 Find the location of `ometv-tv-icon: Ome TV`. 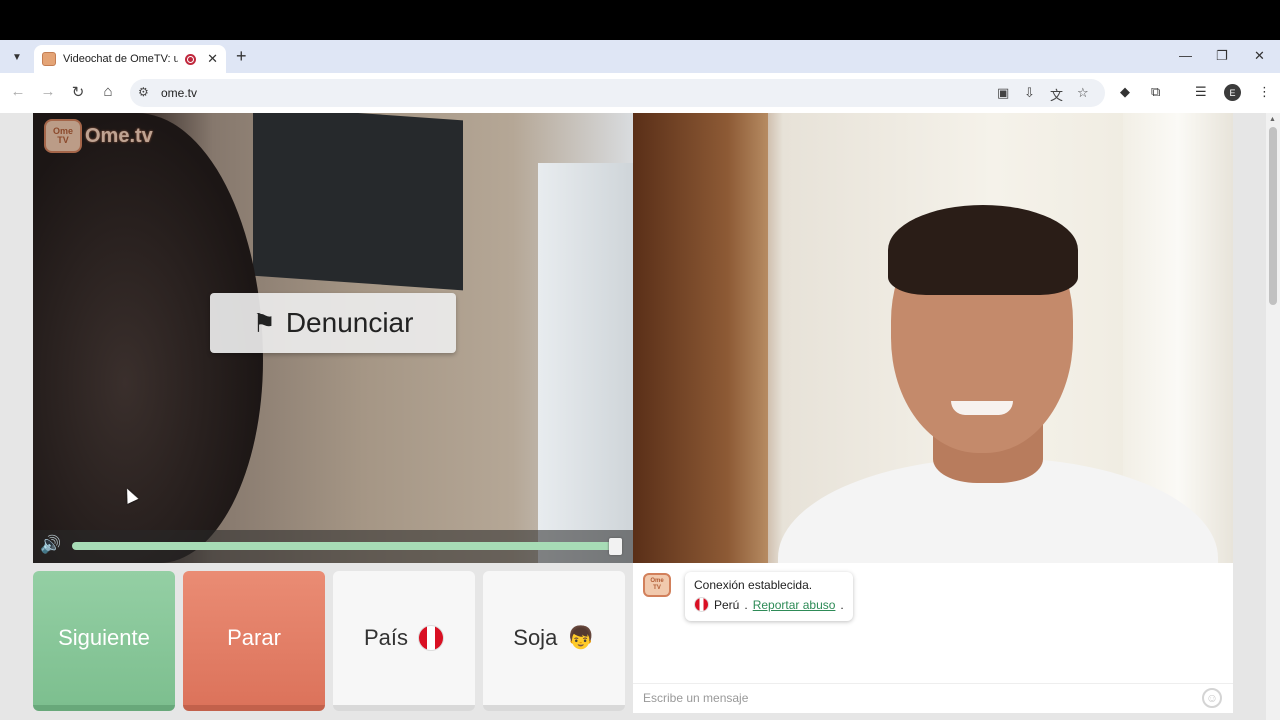

ometv-tv-icon: Ome TV is located at coordinates (63, 136).